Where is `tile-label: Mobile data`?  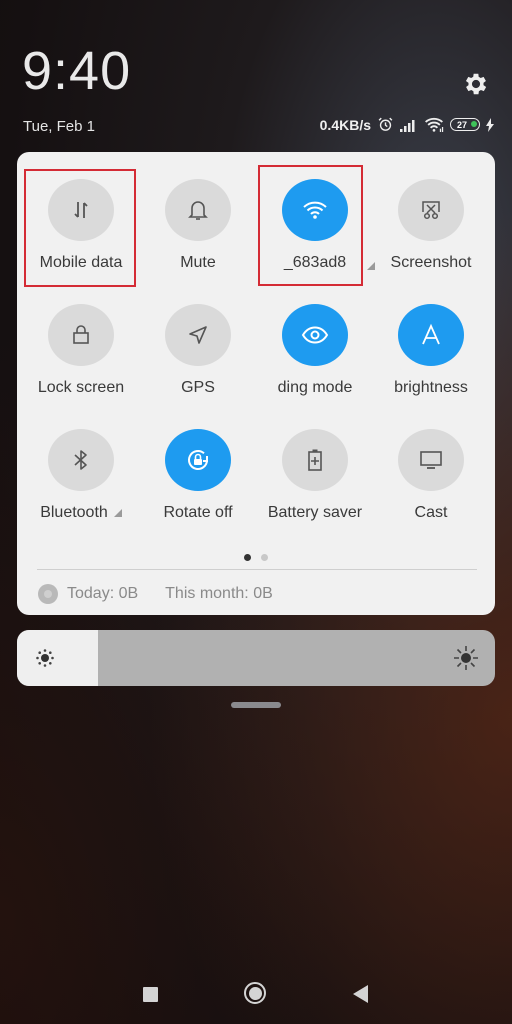
tile-label: Mobile data is located at coordinates (81, 262).